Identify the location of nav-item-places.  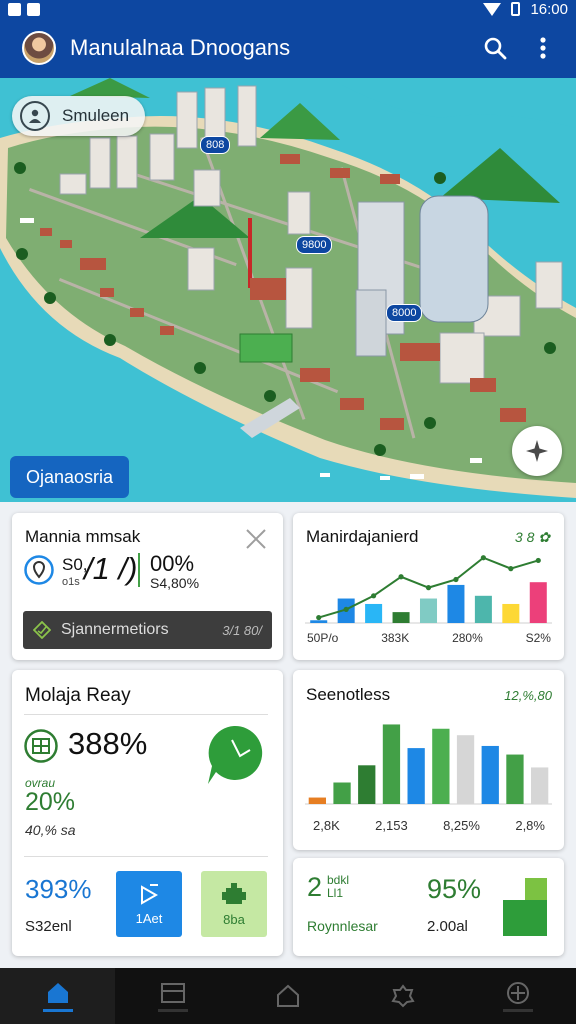
(287, 996).